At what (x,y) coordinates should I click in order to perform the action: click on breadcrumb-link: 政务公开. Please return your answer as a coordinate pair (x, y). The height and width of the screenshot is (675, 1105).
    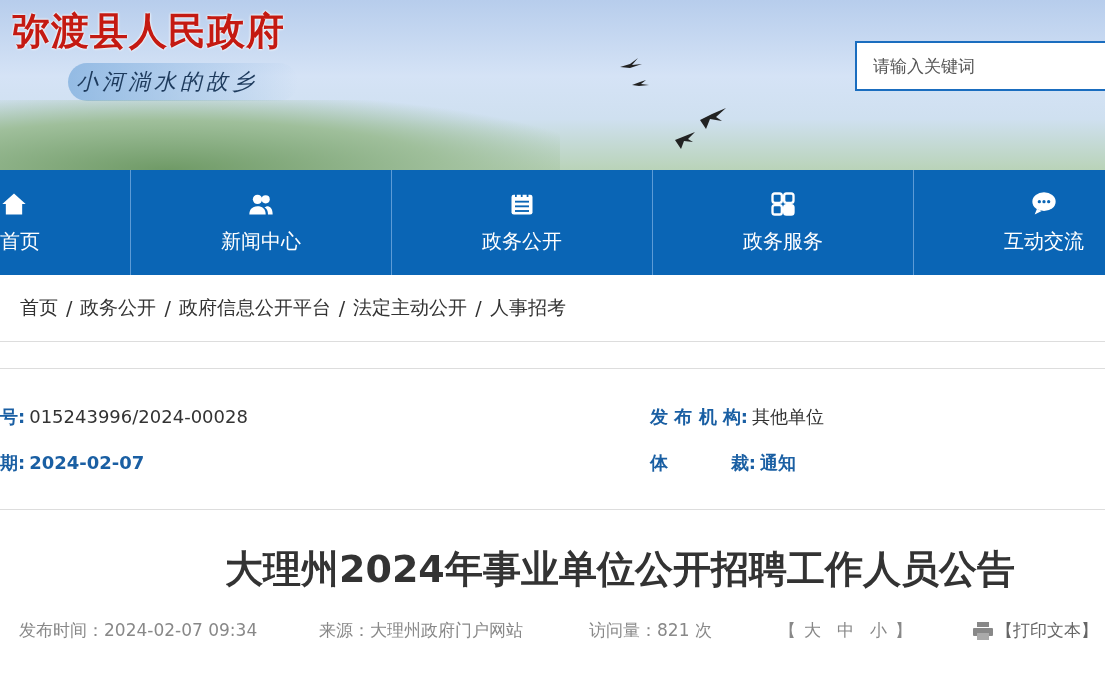
    Looking at the image, I should click on (118, 308).